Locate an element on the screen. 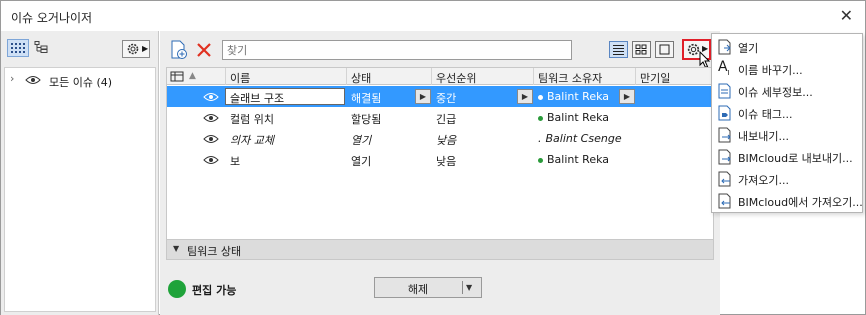 The width and height of the screenshot is (866, 315). import-icon is located at coordinates (725, 179).